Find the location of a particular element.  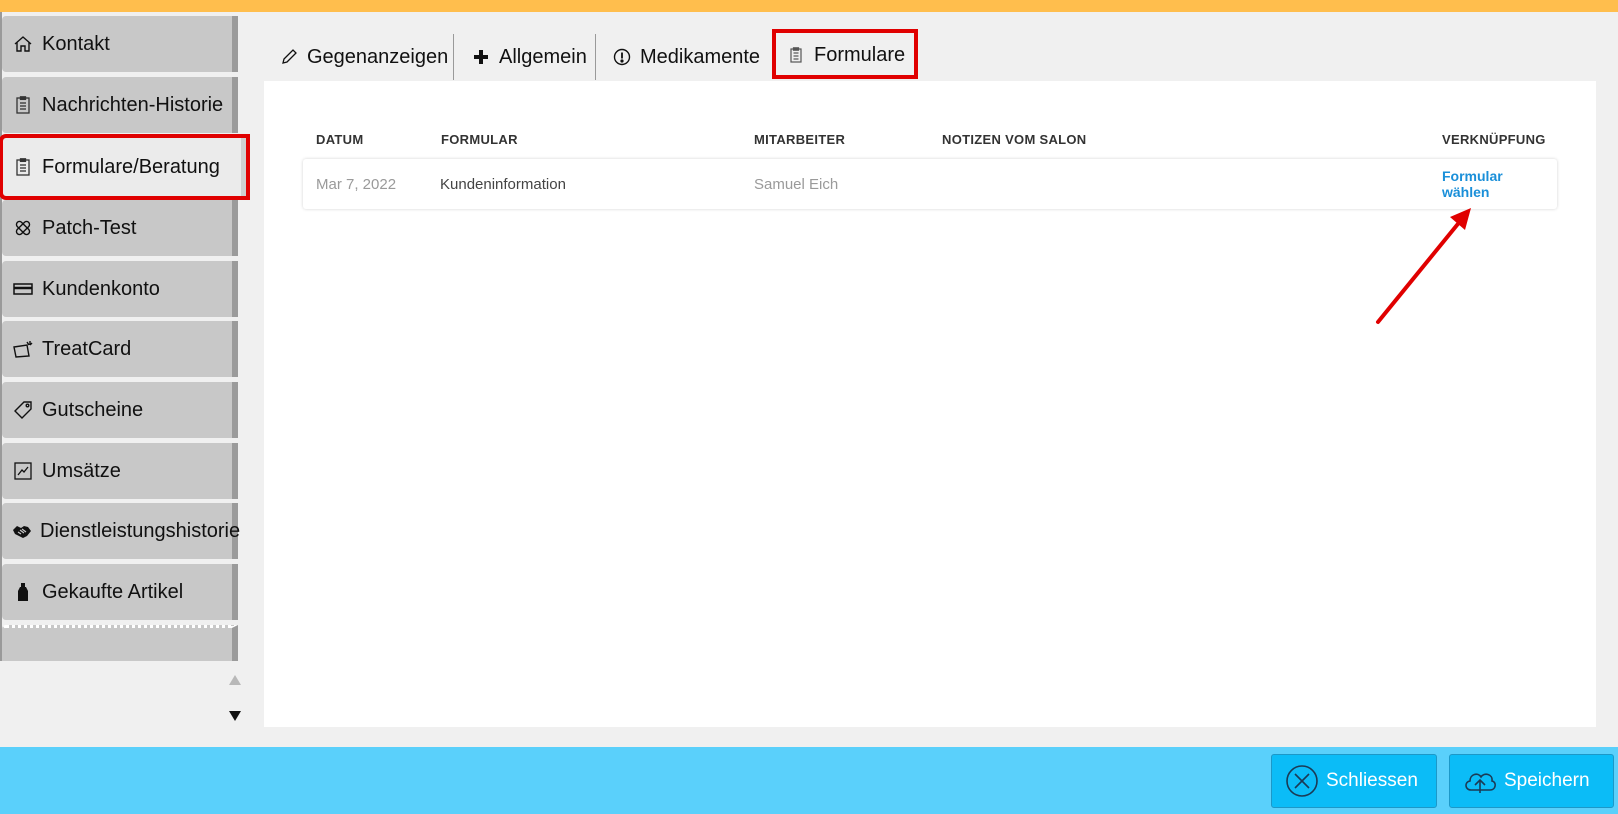

sidebar-item-label: Kontakt is located at coordinates (76, 43).